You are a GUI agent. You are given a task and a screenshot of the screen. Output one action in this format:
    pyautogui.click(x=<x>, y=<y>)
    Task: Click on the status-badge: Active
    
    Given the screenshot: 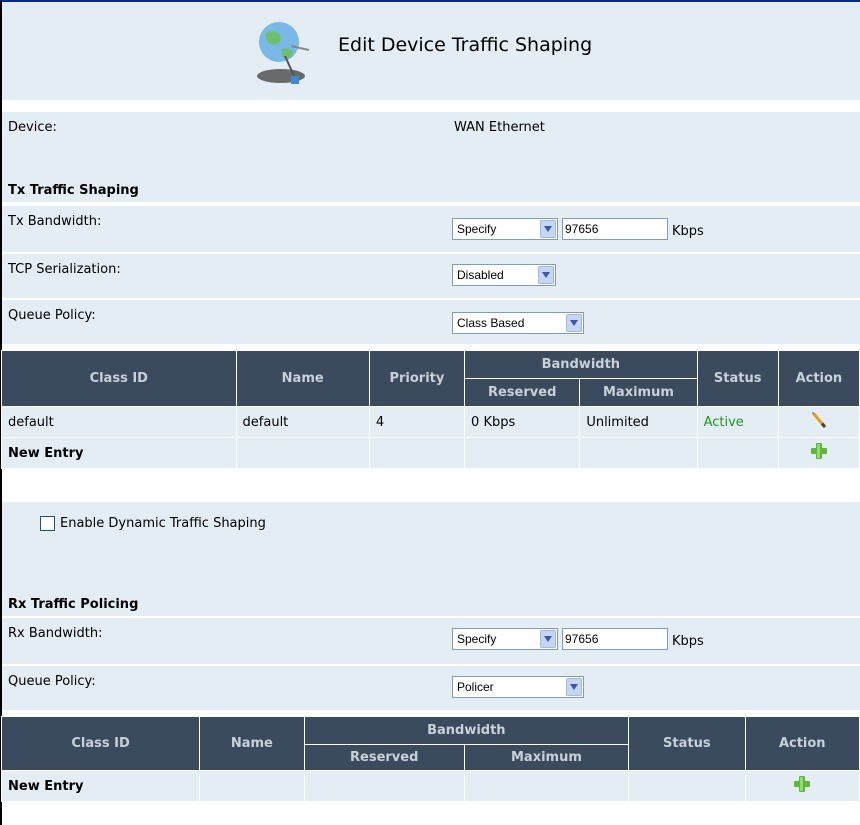 What is the action you would take?
    pyautogui.click(x=737, y=422)
    